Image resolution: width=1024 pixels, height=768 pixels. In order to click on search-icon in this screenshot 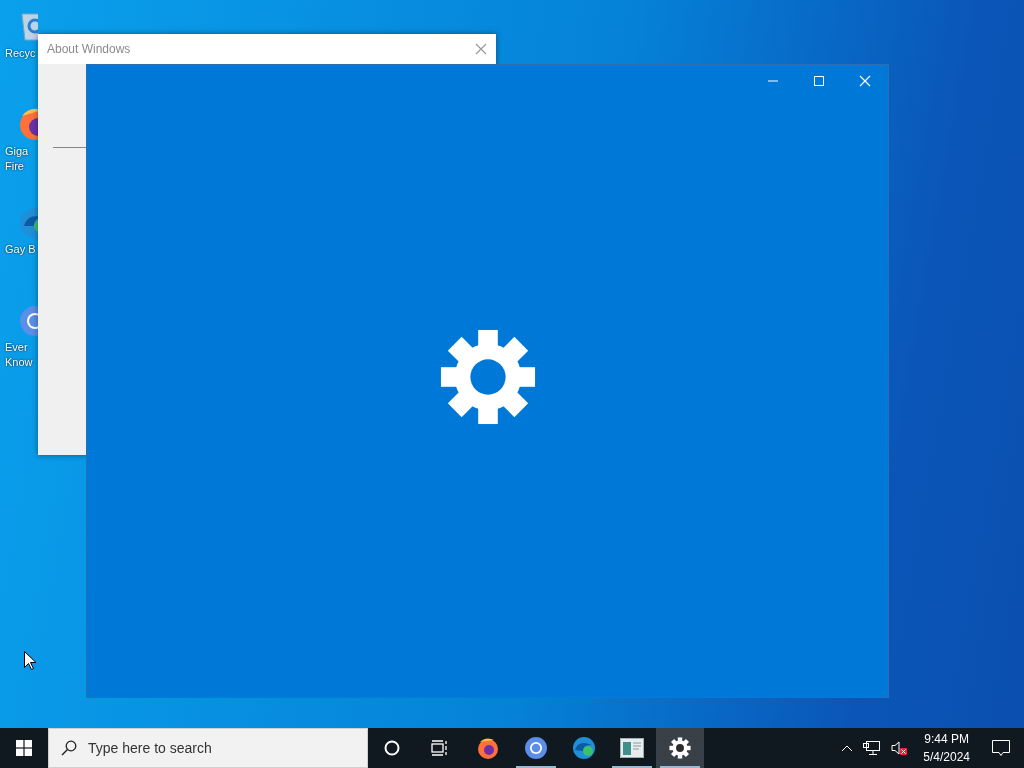, I will do `click(69, 748)`.